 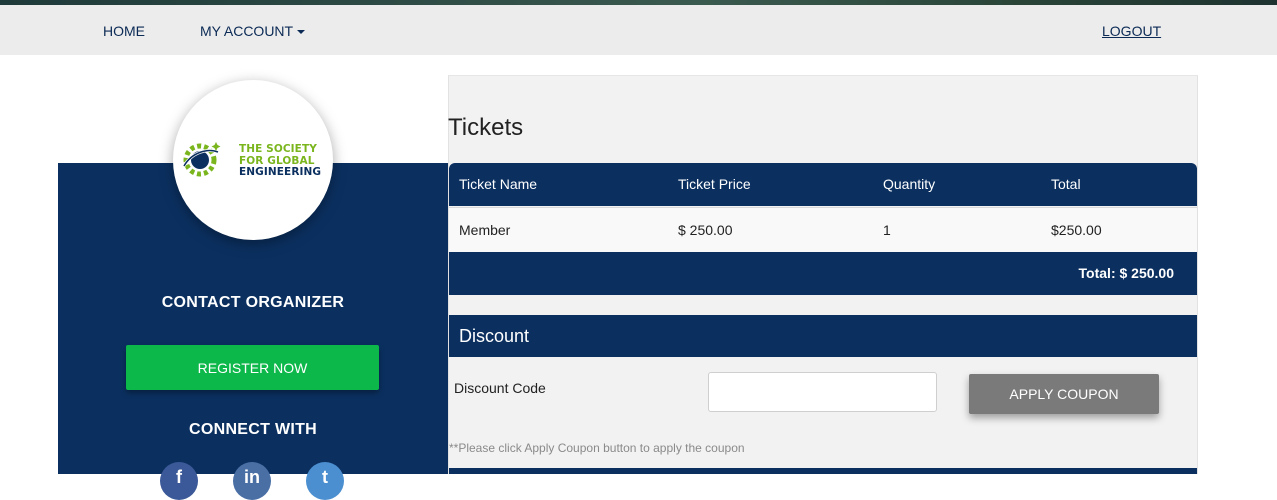 What do you see at coordinates (325, 481) in the screenshot?
I see `twitter-icon: t` at bounding box center [325, 481].